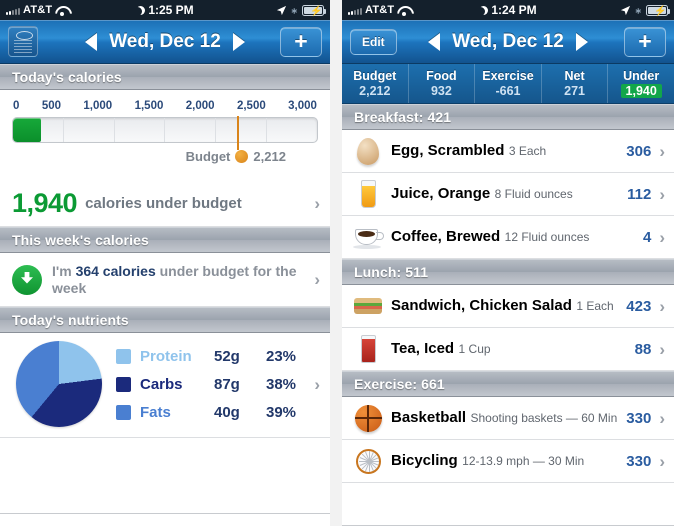 Image resolution: width=674 pixels, height=526 pixels. Describe the element at coordinates (639, 306) in the screenshot. I see `item-calories: 423` at that location.